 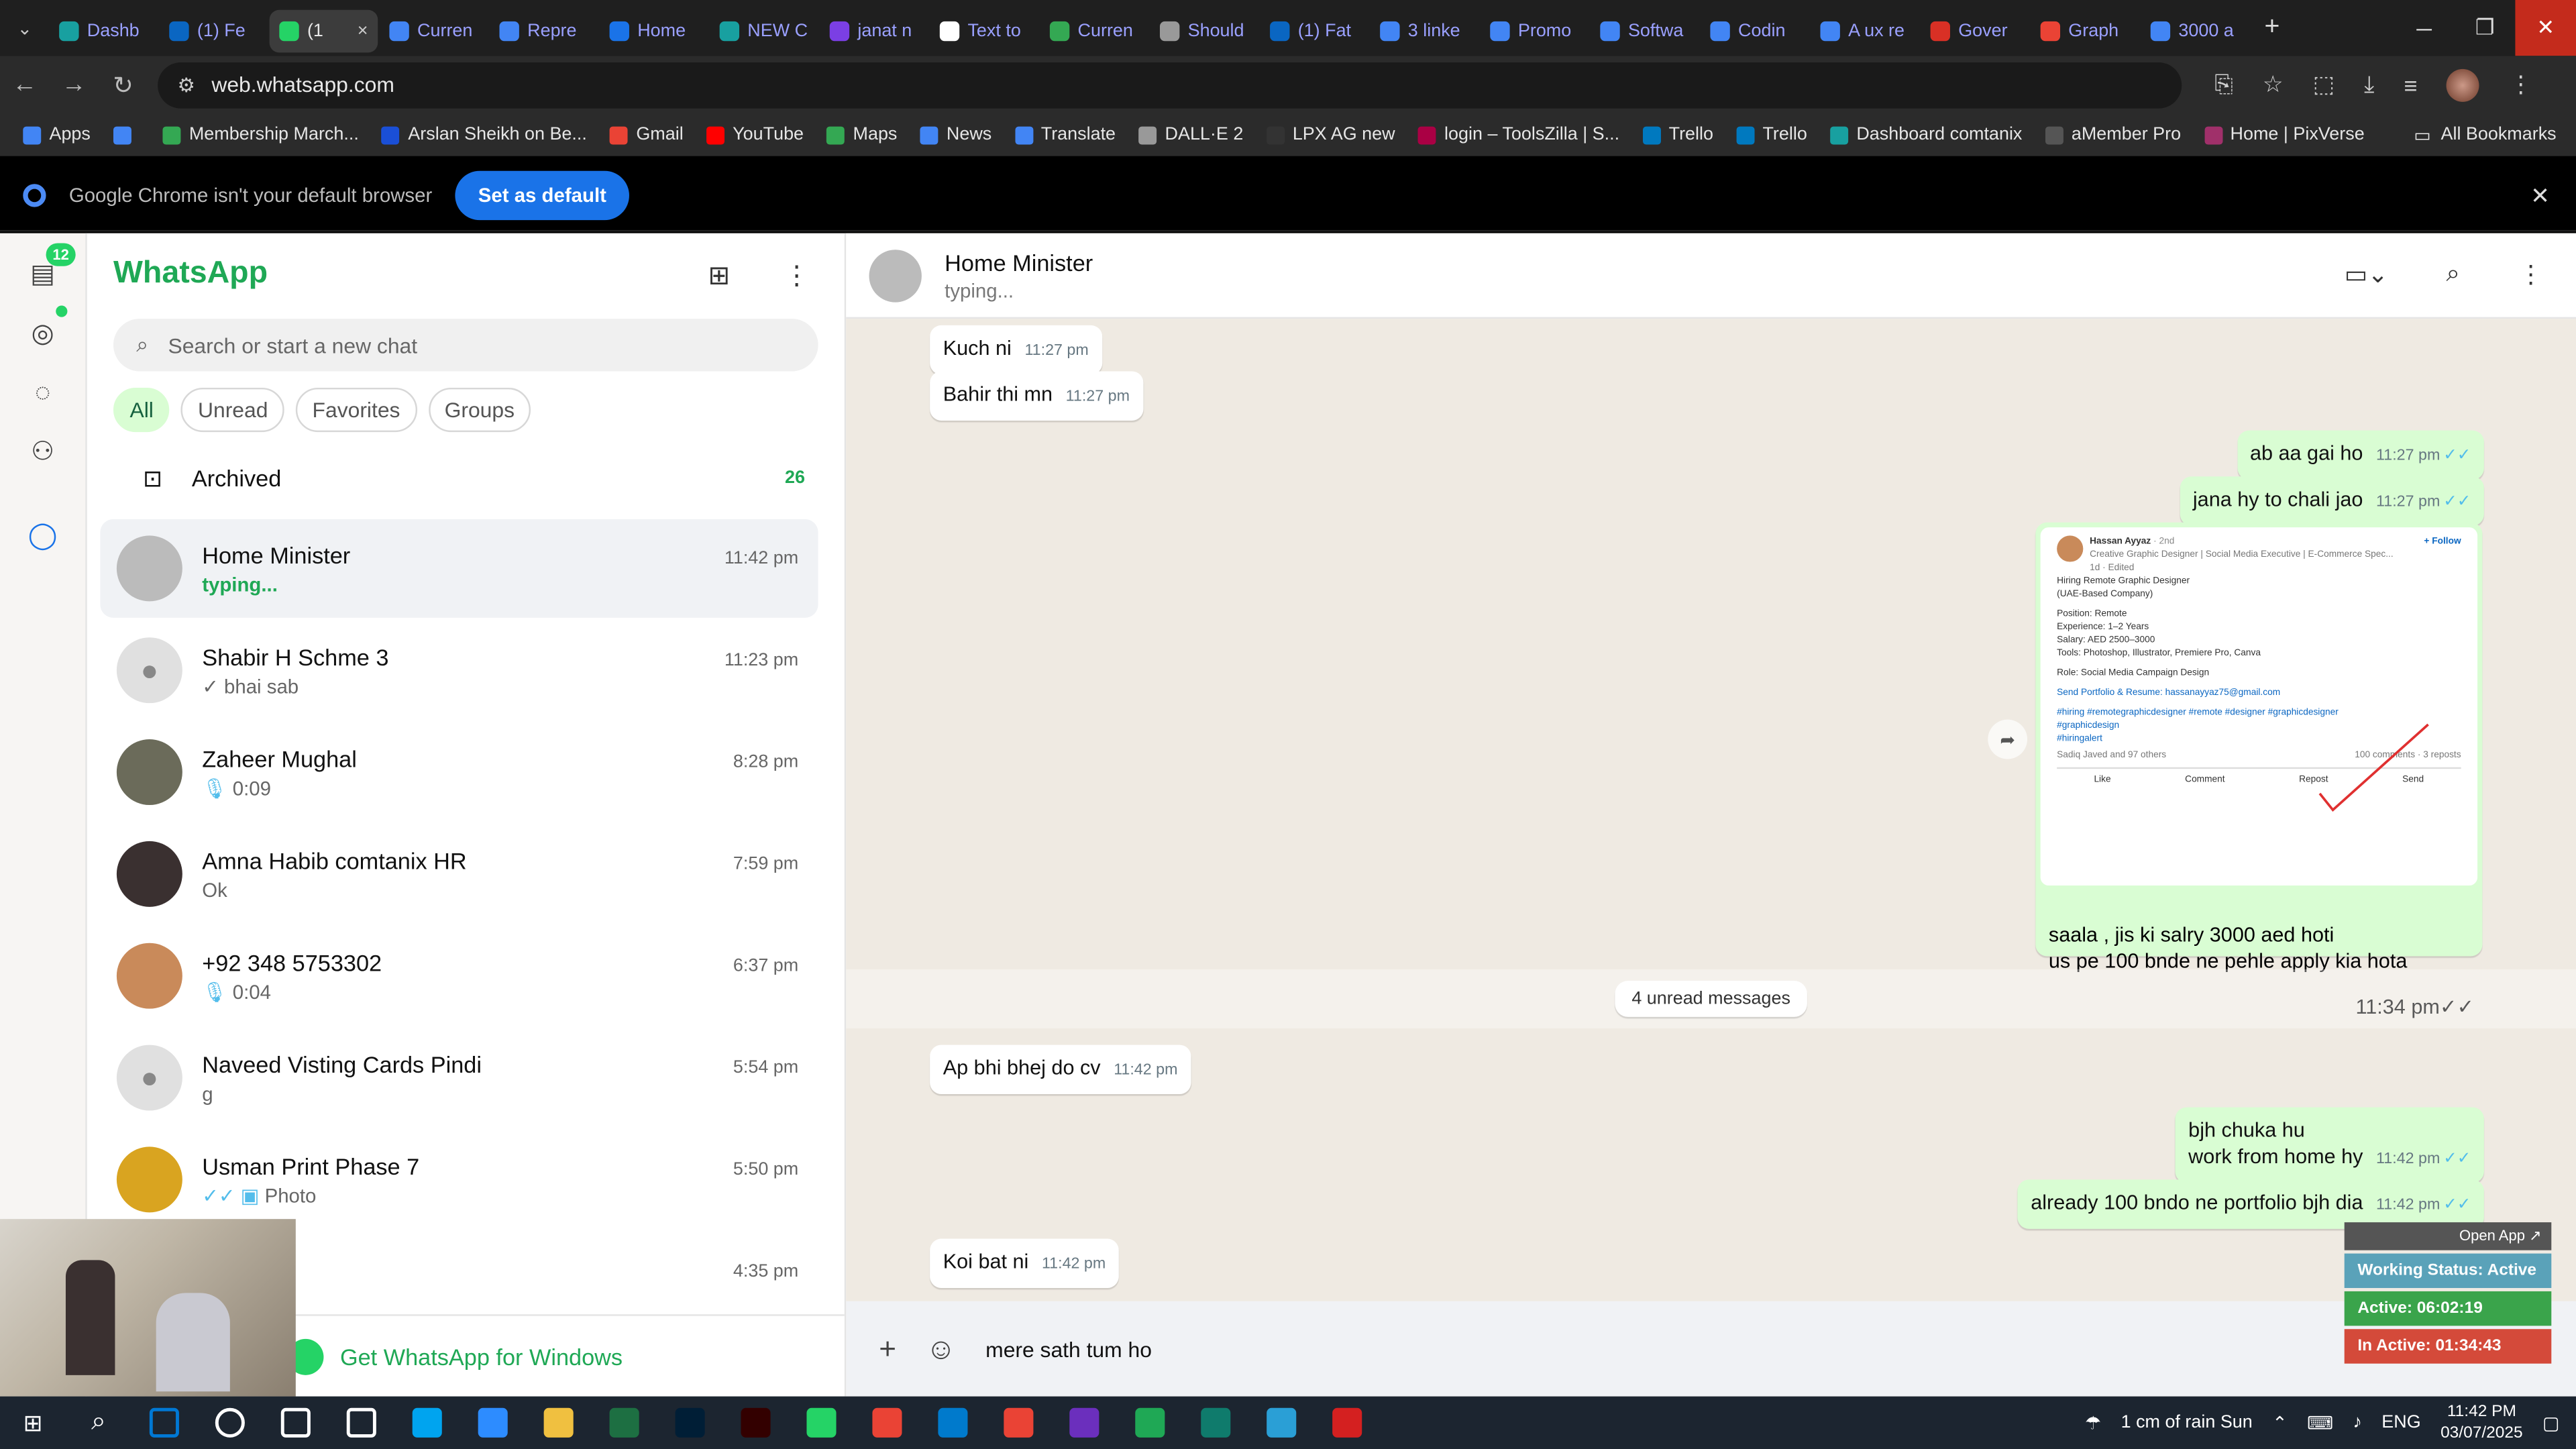 I want to click on chevron-up-icon: ⌃, so click(x=2280, y=1422).